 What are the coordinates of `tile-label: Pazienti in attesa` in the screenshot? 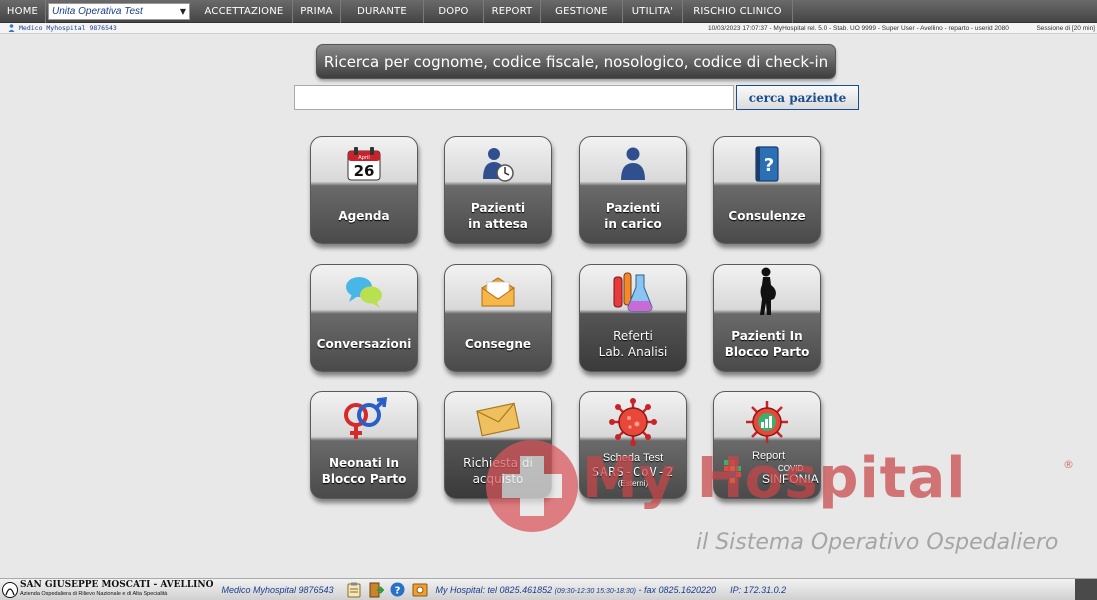 It's located at (498, 216).